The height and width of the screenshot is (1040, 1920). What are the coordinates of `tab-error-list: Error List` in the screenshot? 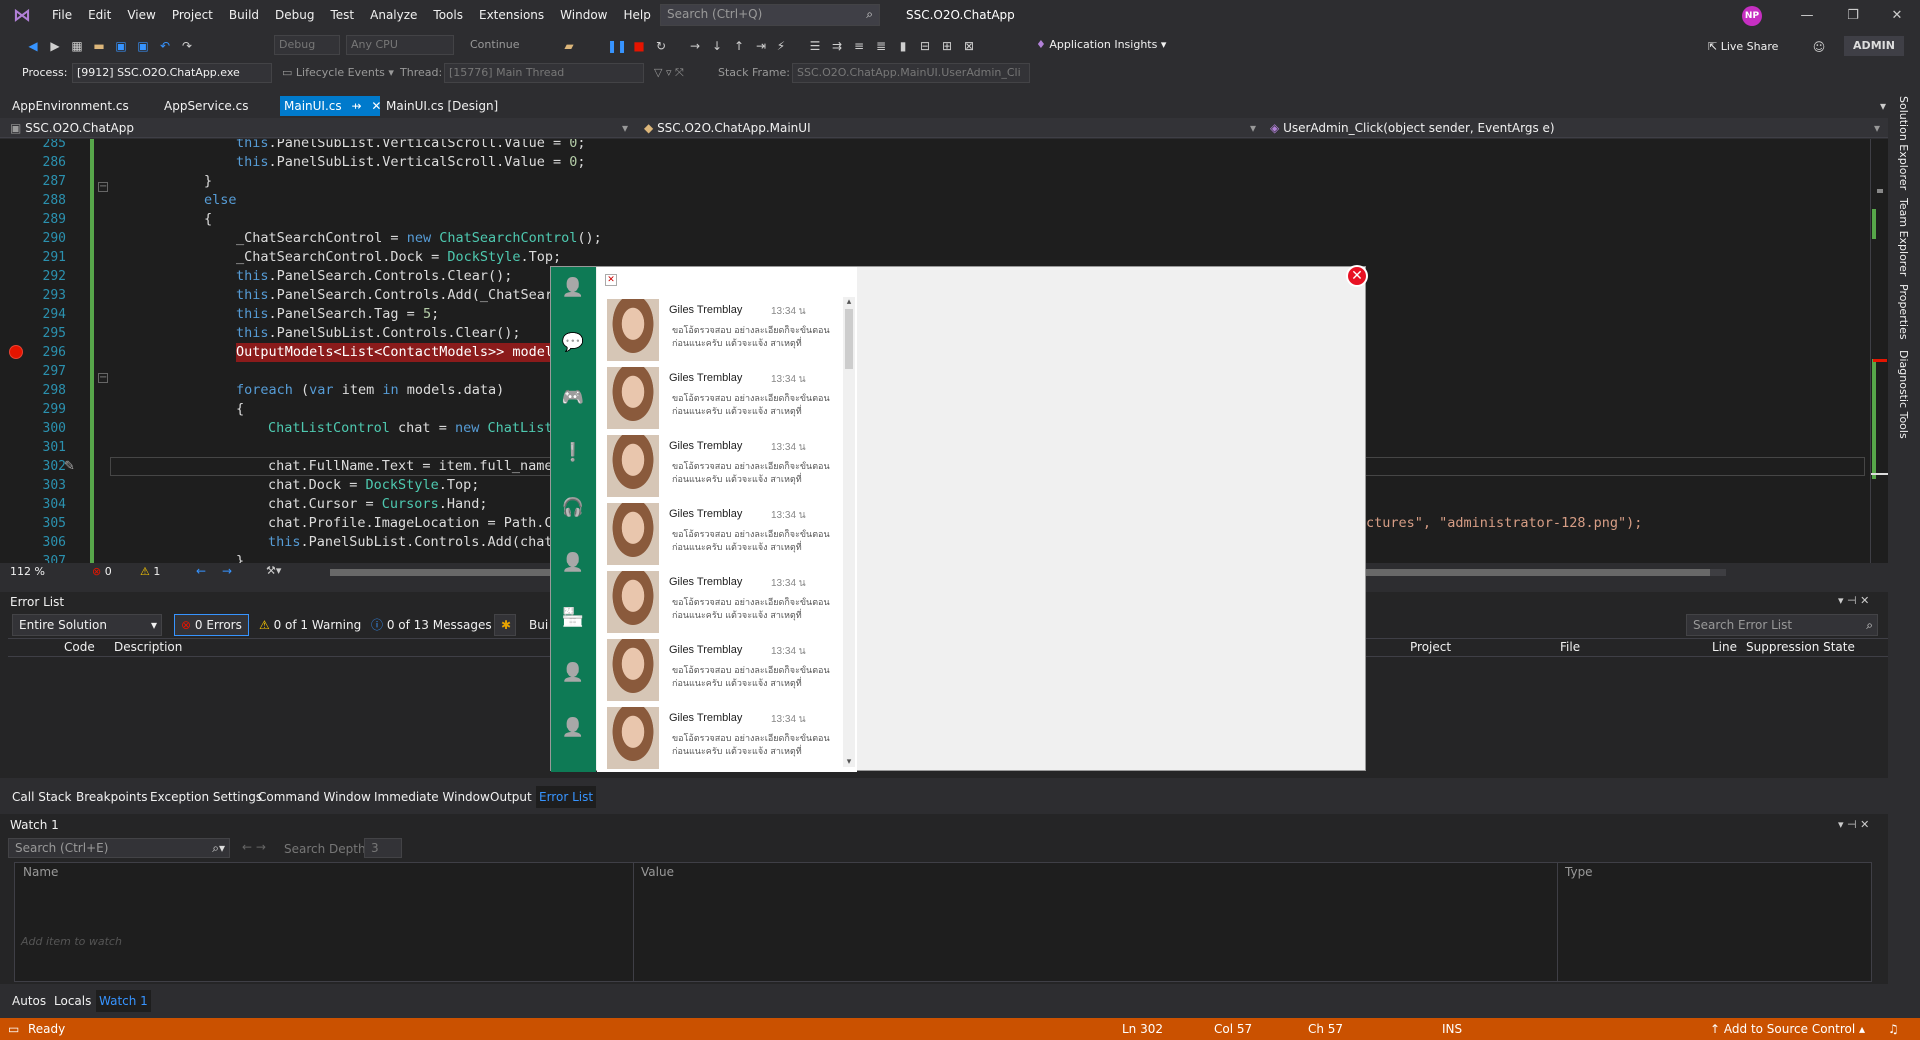 It's located at (566, 797).